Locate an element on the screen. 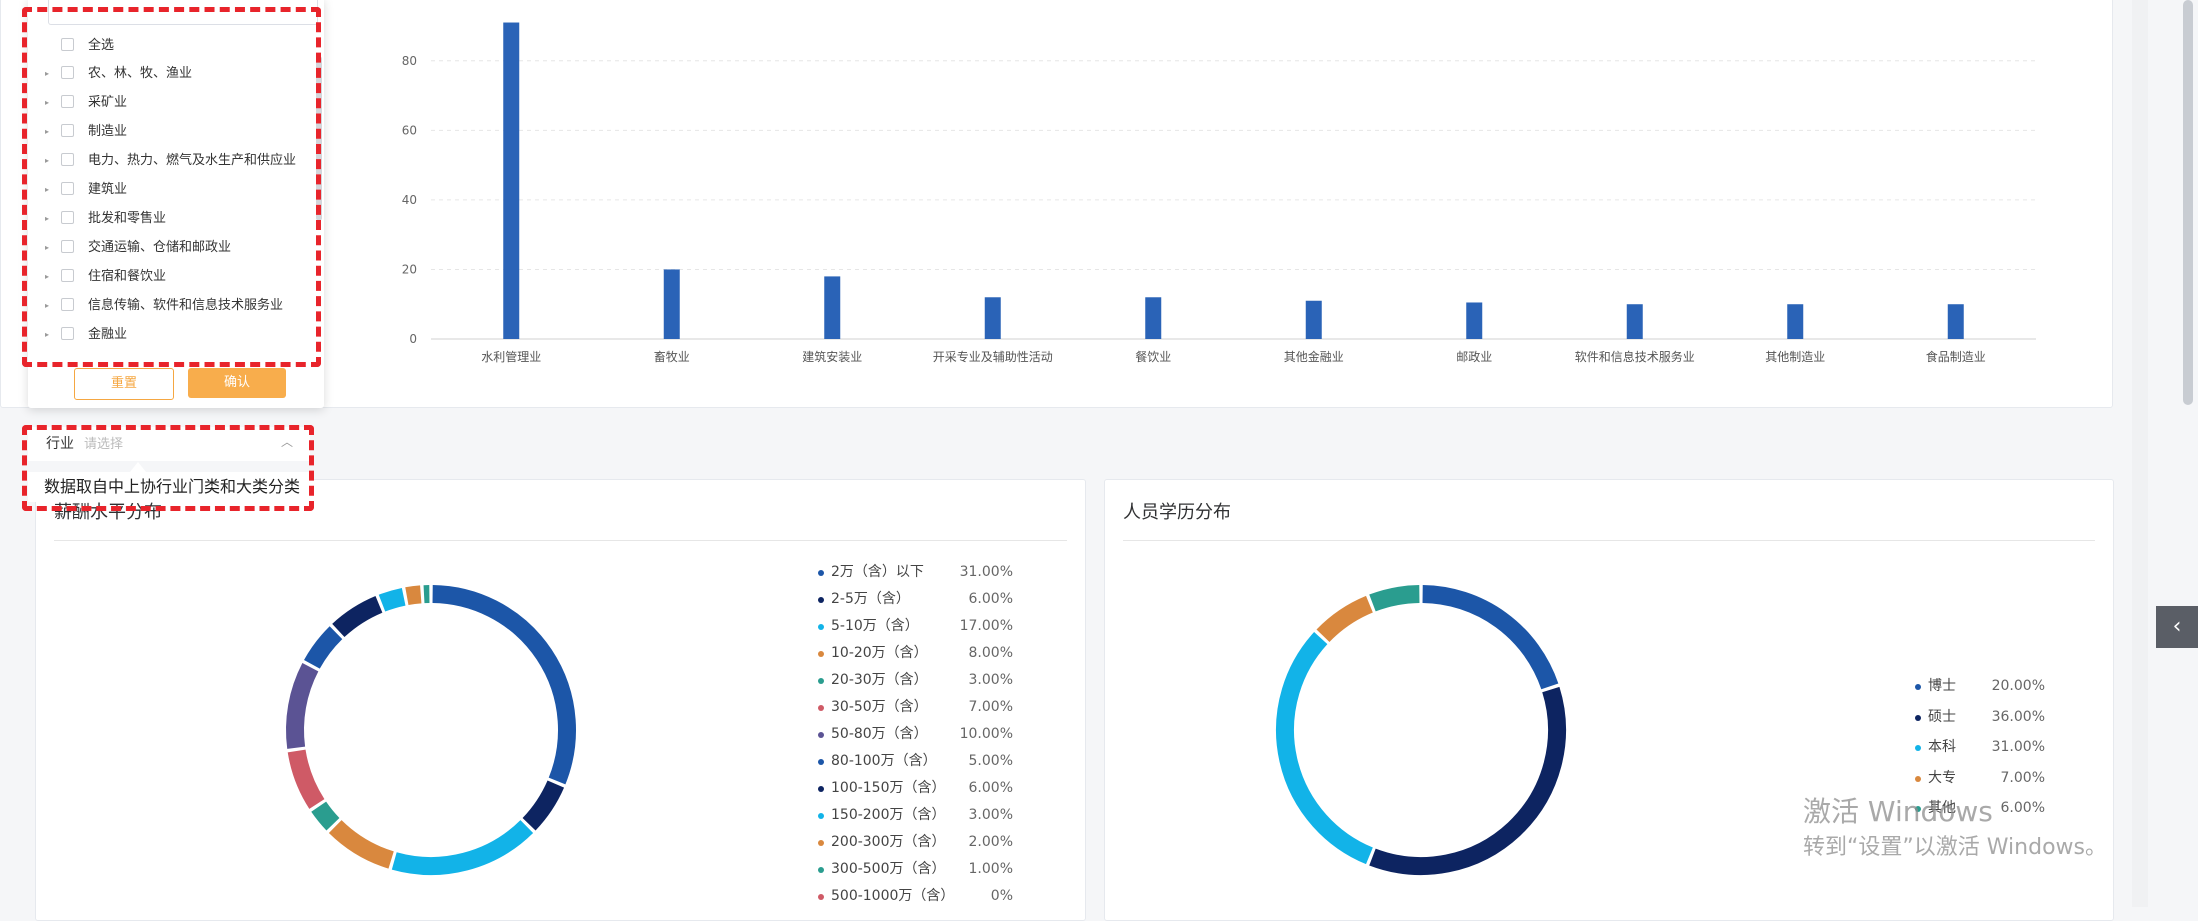 The width and height of the screenshot is (2198, 921). legend-value: 8.00% is located at coordinates (991, 653).